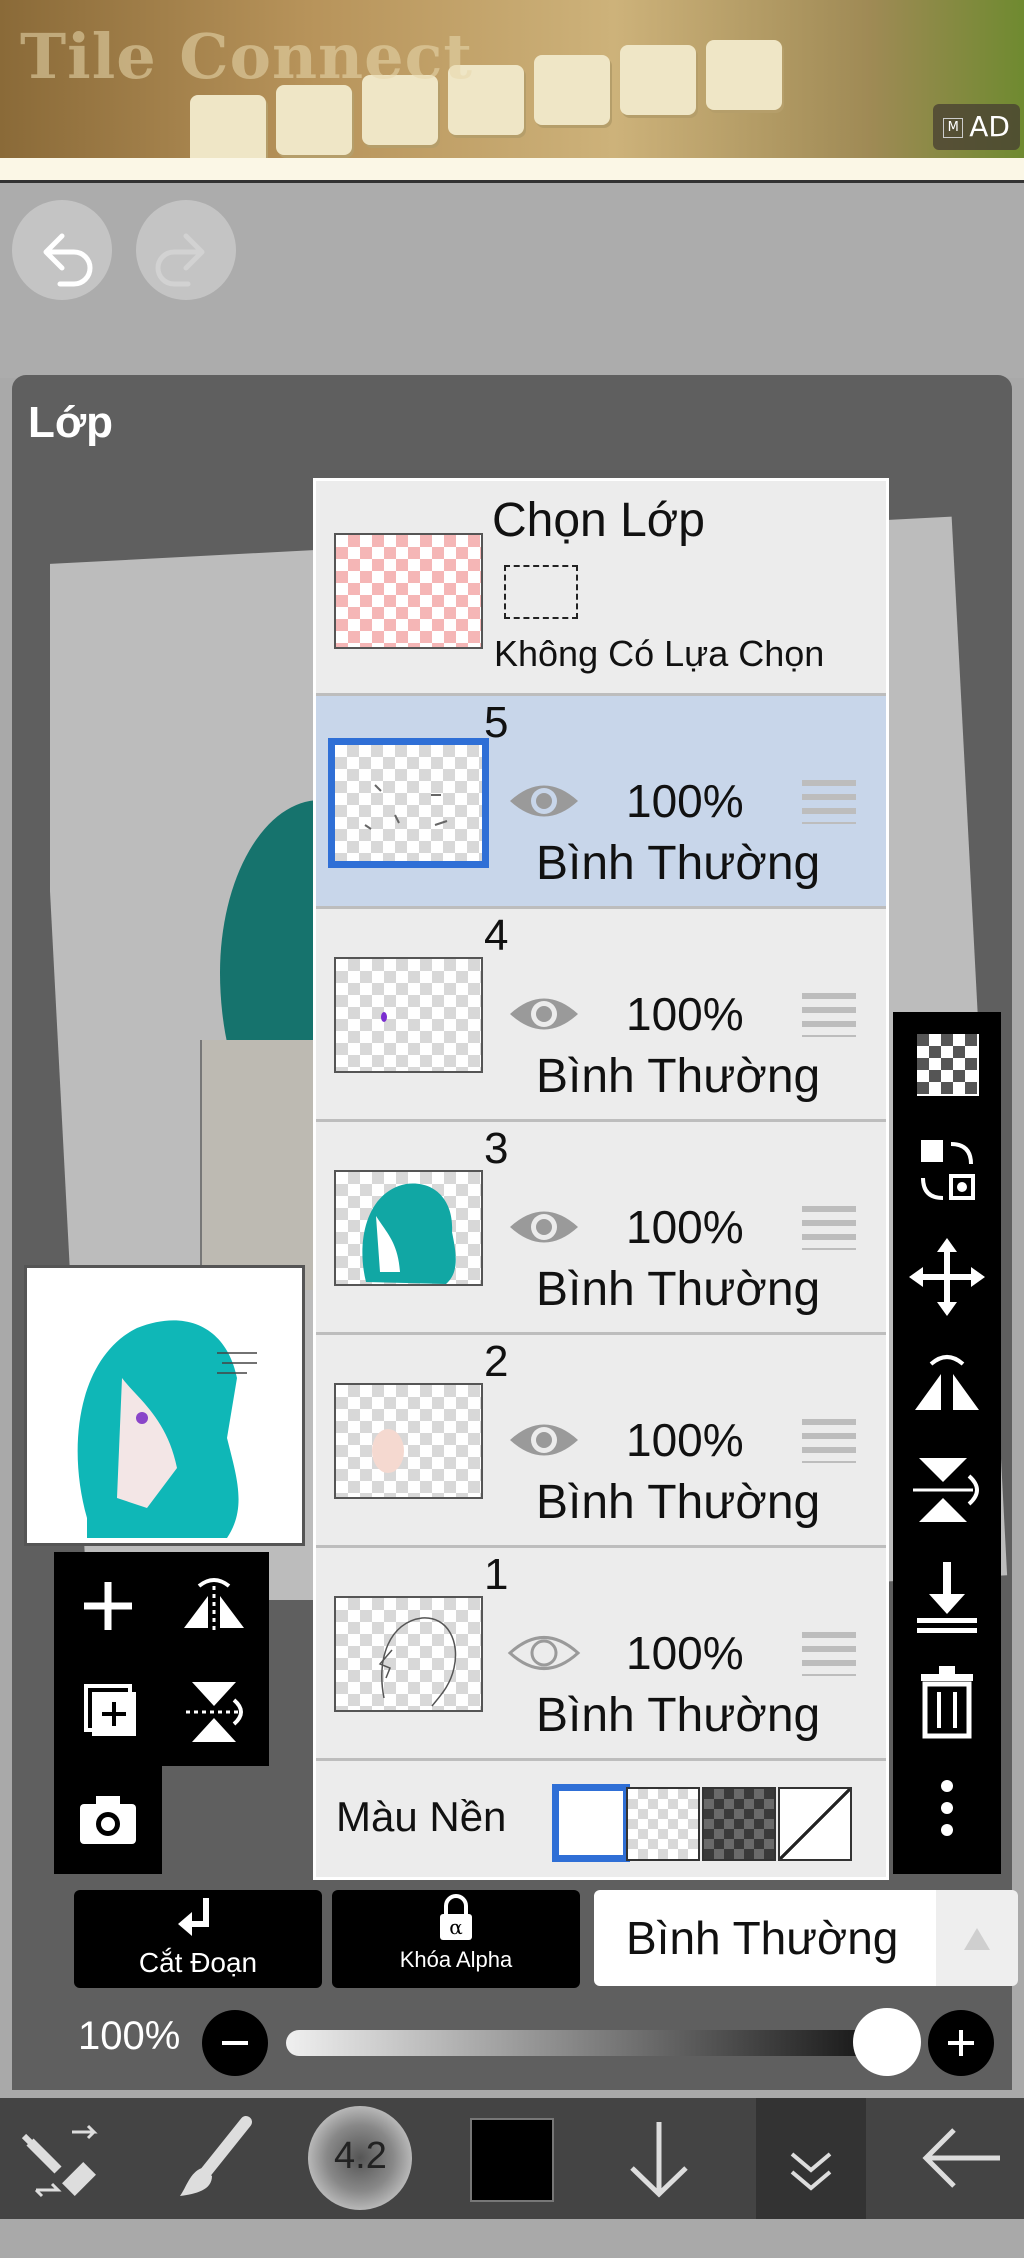 The height and width of the screenshot is (2258, 1024). What do you see at coordinates (598, 520) in the screenshot?
I see `selection-title: Chọn Lớp` at bounding box center [598, 520].